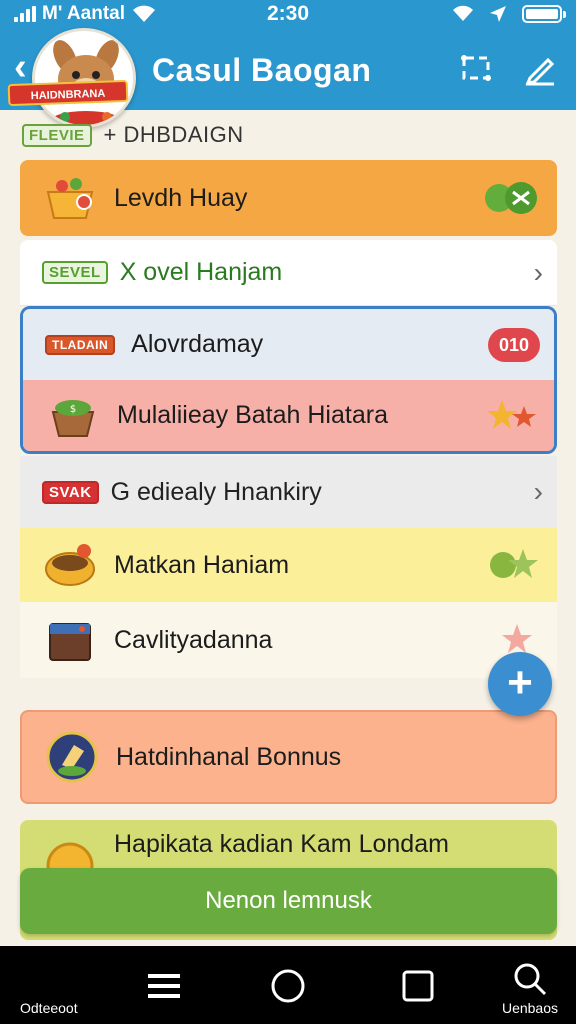 The height and width of the screenshot is (1024, 576). Describe the element at coordinates (202, 564) in the screenshot. I see `list-item-label: Matkan Haniam` at that location.